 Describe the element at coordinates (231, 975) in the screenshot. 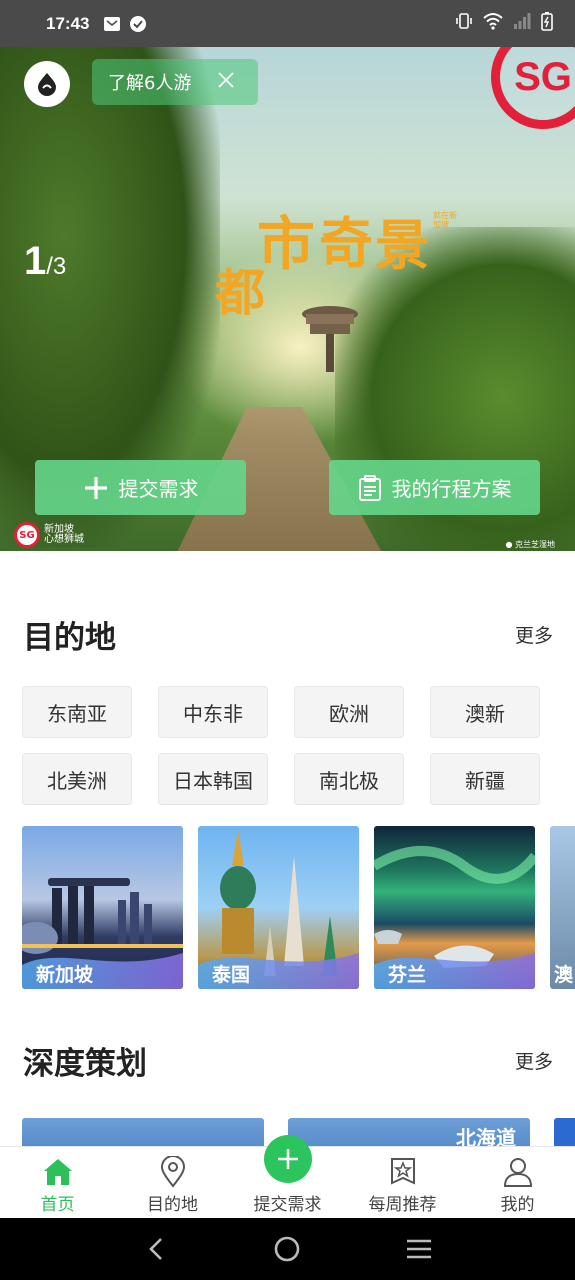

I see `card-label-thailand: 泰国` at that location.